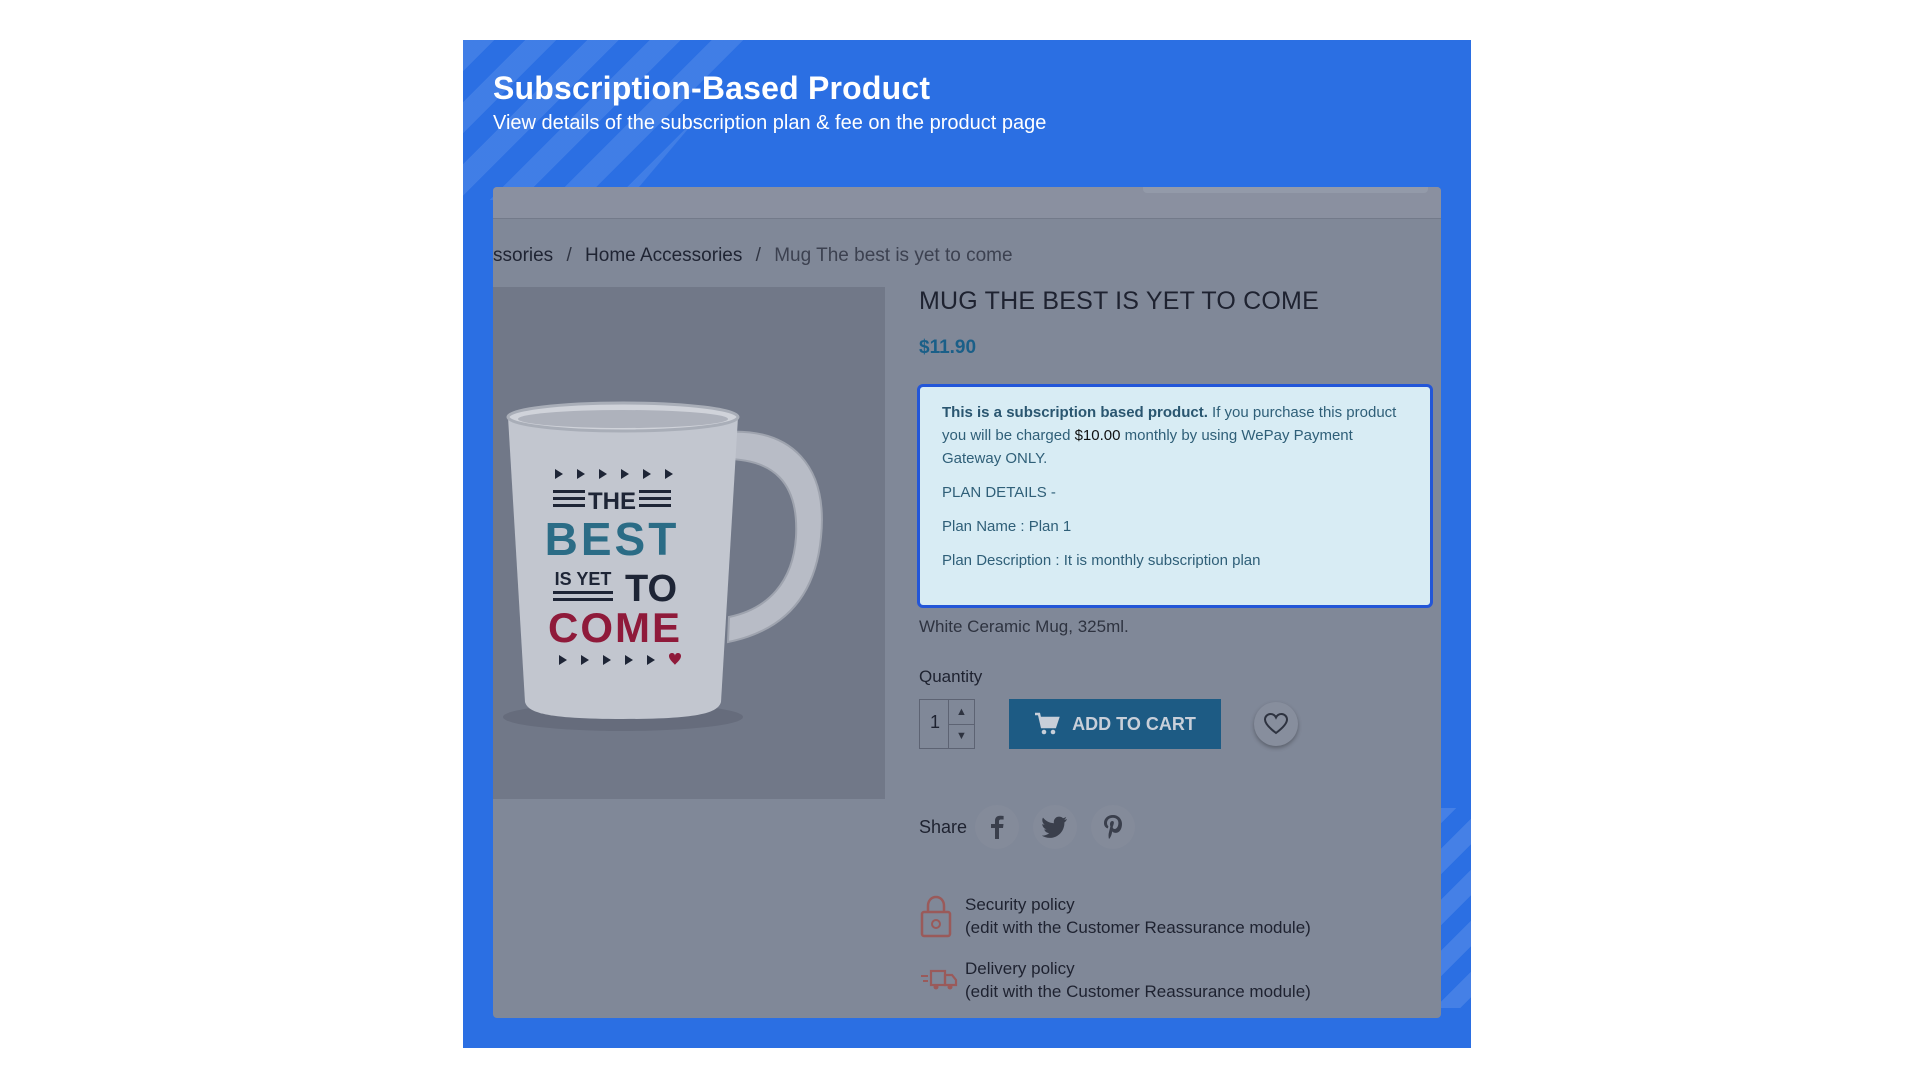 This screenshot has height=1080, width=1920. Describe the element at coordinates (1007, 526) in the screenshot. I see `plan-name: Plan Name : Plan 1` at that location.